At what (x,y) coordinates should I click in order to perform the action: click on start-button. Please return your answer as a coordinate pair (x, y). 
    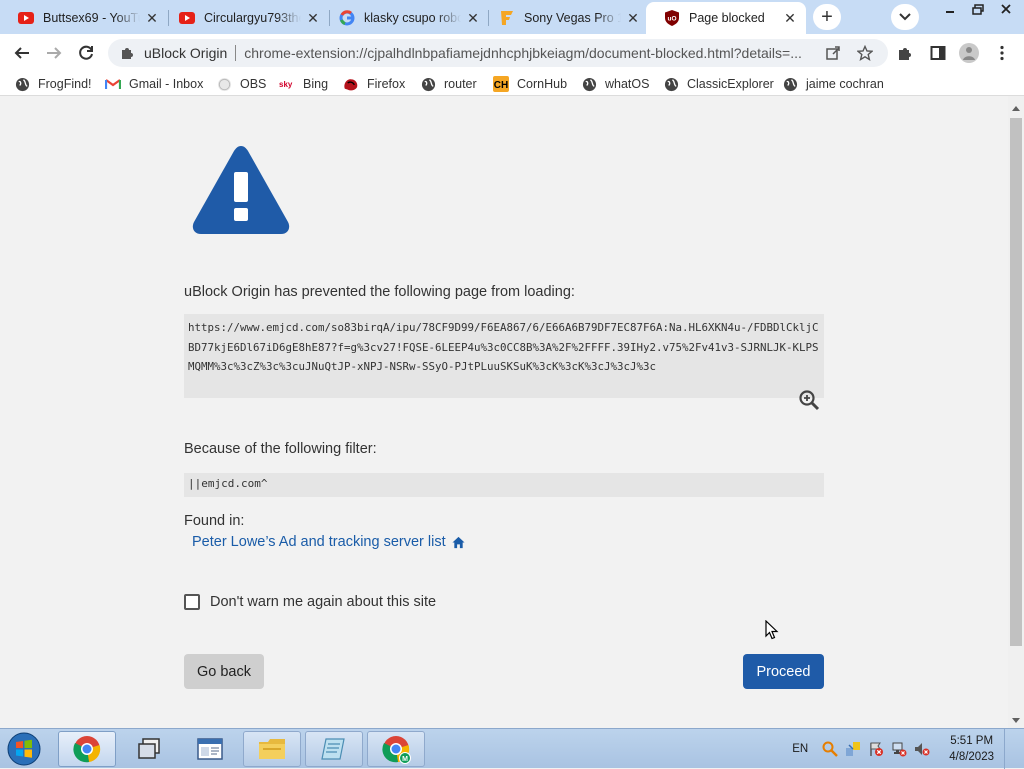
    Looking at the image, I should click on (24, 749).